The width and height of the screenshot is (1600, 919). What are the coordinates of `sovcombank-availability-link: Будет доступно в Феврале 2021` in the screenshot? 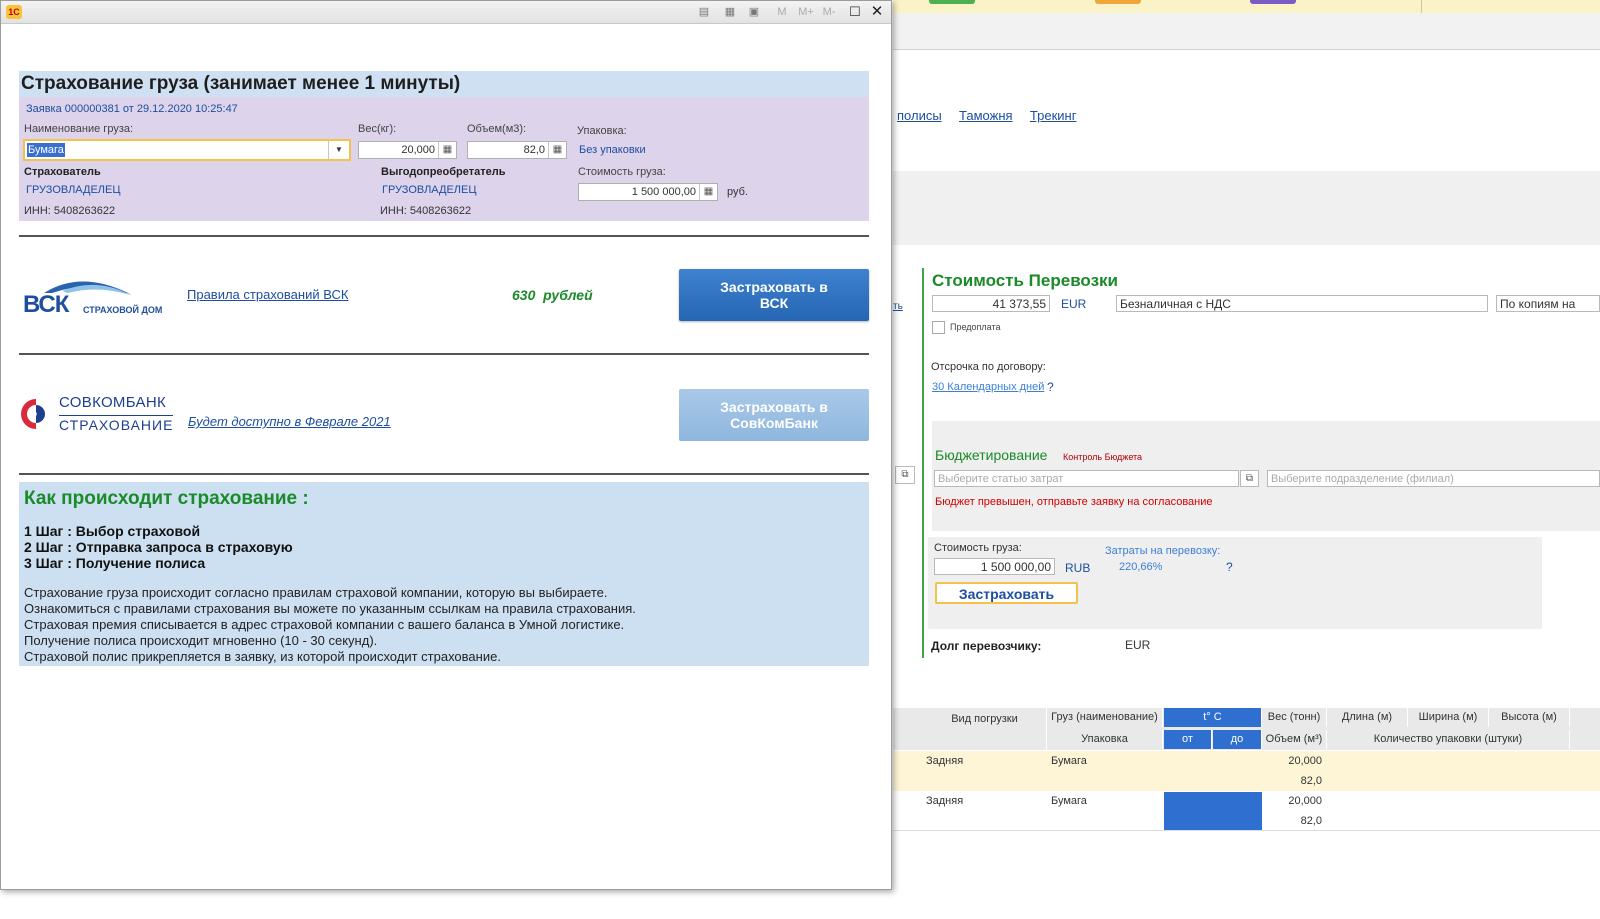 It's located at (289, 421).